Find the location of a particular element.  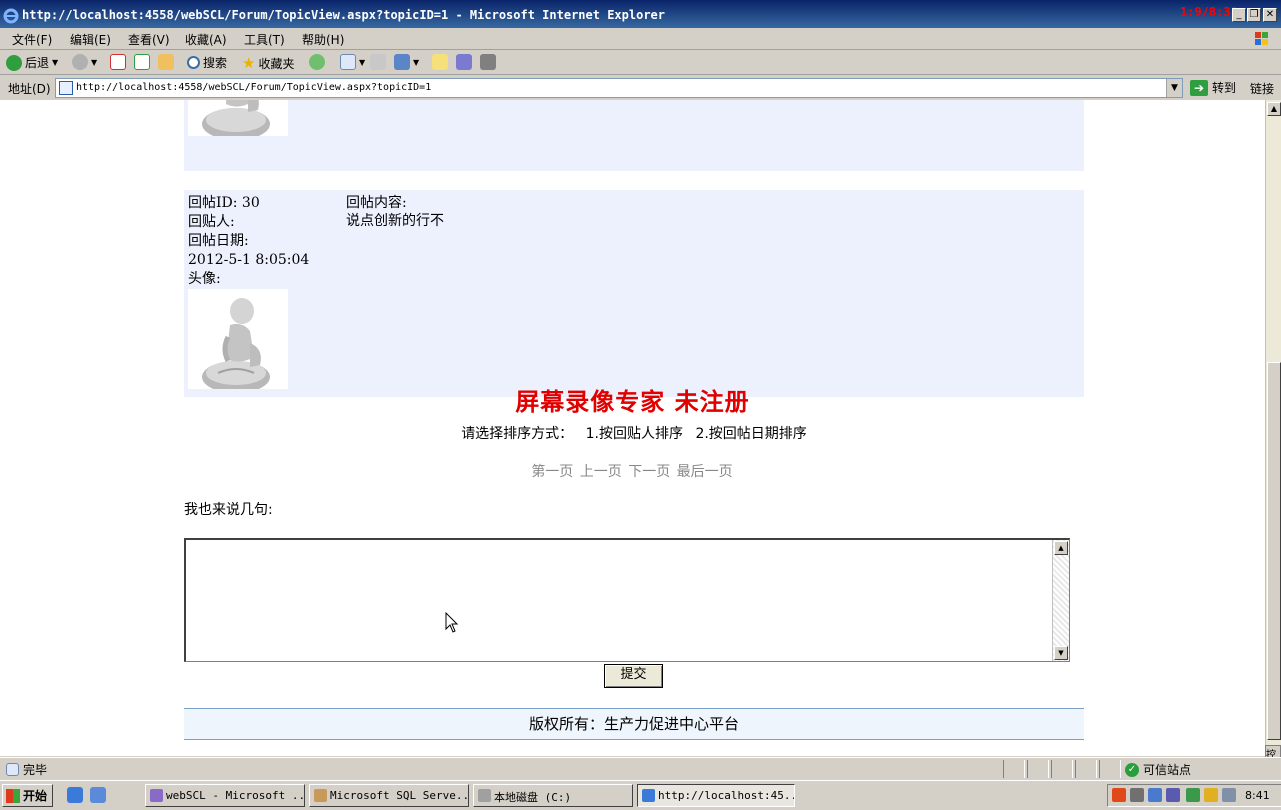

page-icon is located at coordinates (66, 88).